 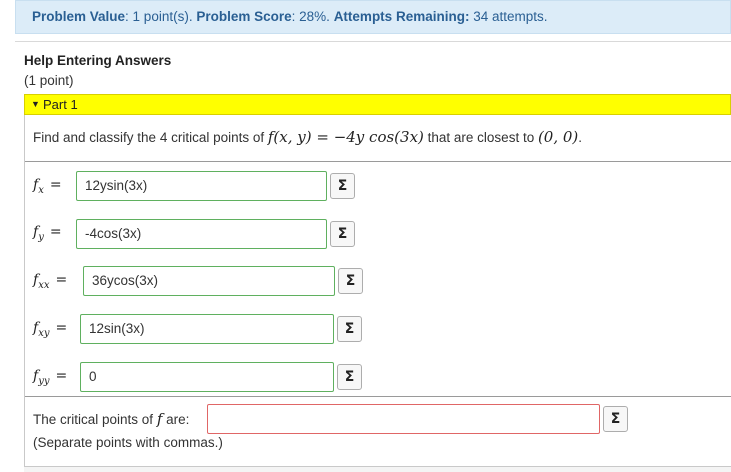 What do you see at coordinates (50, 329) in the screenshot?
I see `fxy-label: fxy =` at bounding box center [50, 329].